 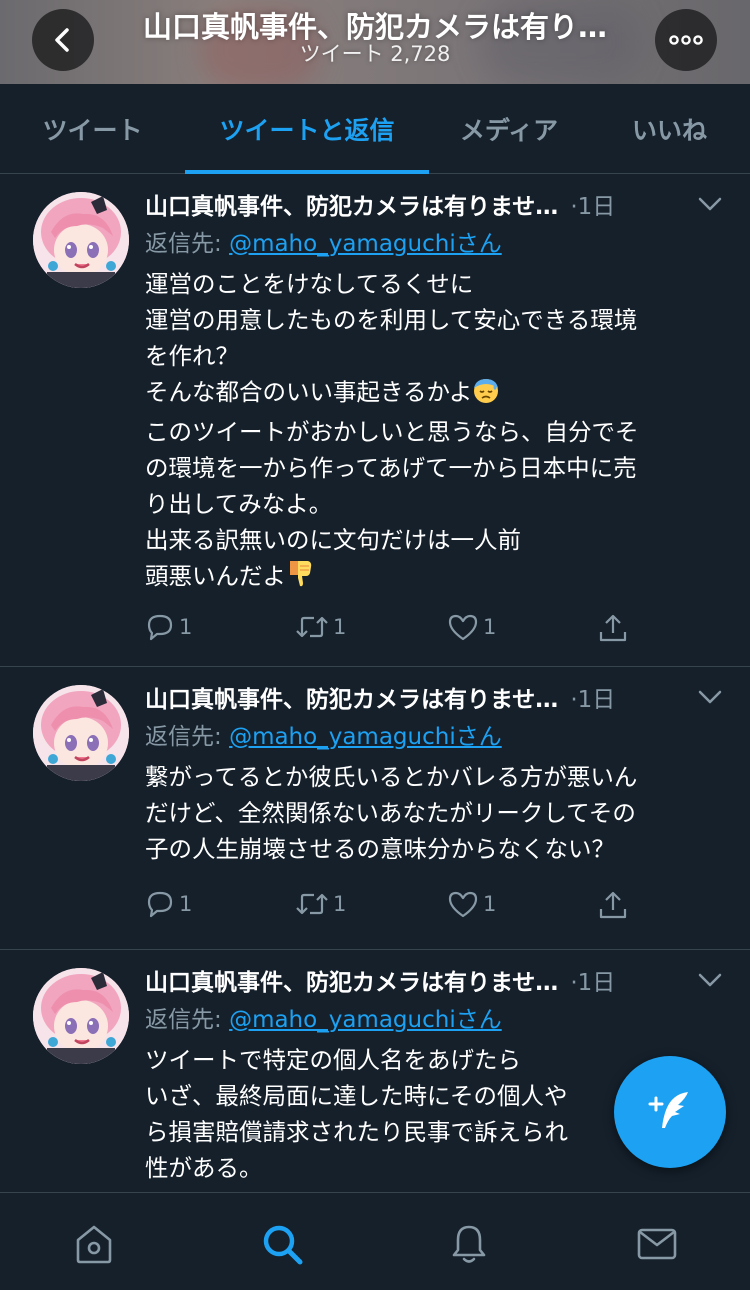 I want to click on nav-home-button, so click(x=94, y=1244).